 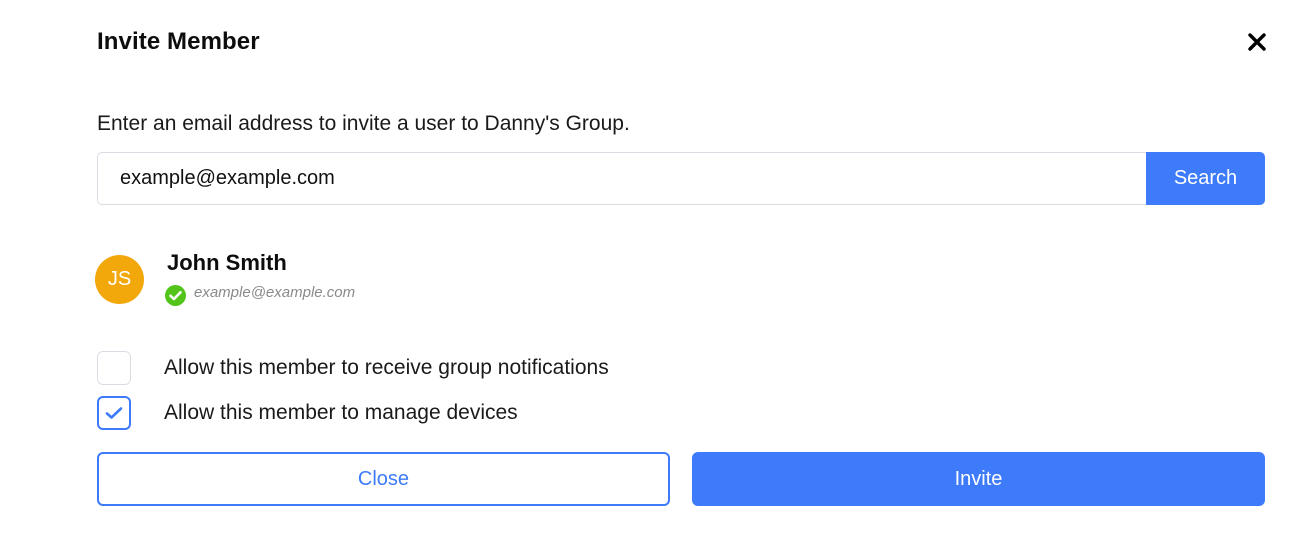 What do you see at coordinates (227, 262) in the screenshot?
I see `user-name: John Smith` at bounding box center [227, 262].